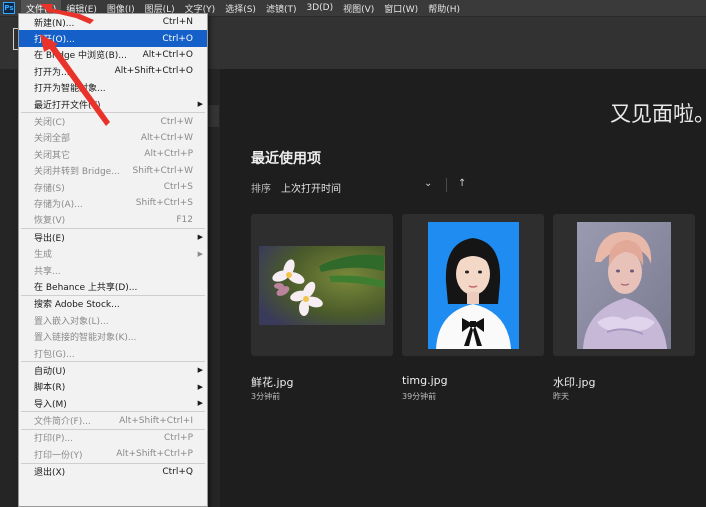  Describe the element at coordinates (358, 8) in the screenshot. I see `menu-view: 视图(V)` at that location.